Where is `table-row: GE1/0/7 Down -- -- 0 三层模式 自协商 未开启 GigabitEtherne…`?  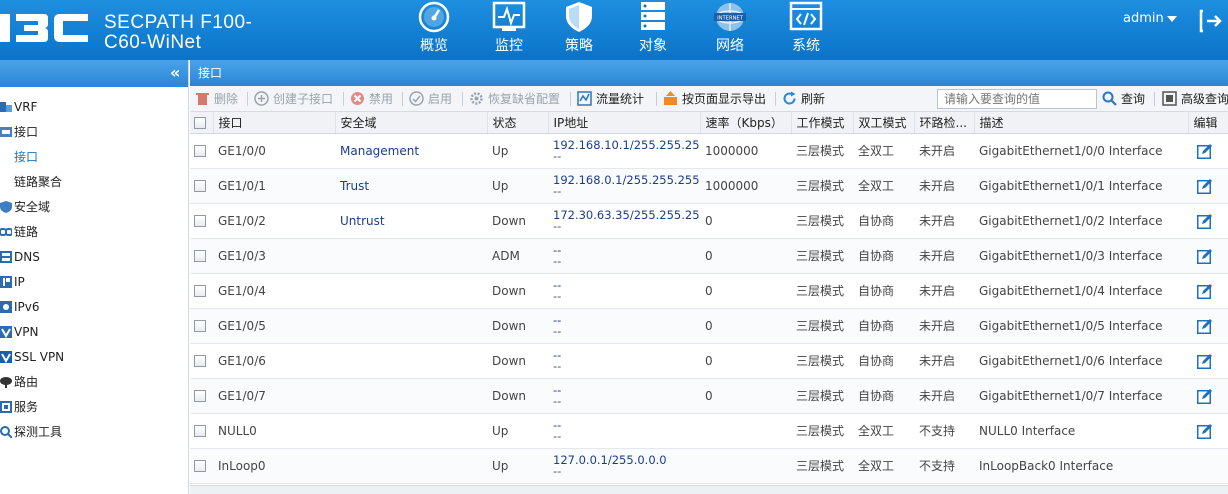 table-row: GE1/0/7 Down -- -- 0 三层模式 自协商 未开启 GigabitEtherne… is located at coordinates (709, 396).